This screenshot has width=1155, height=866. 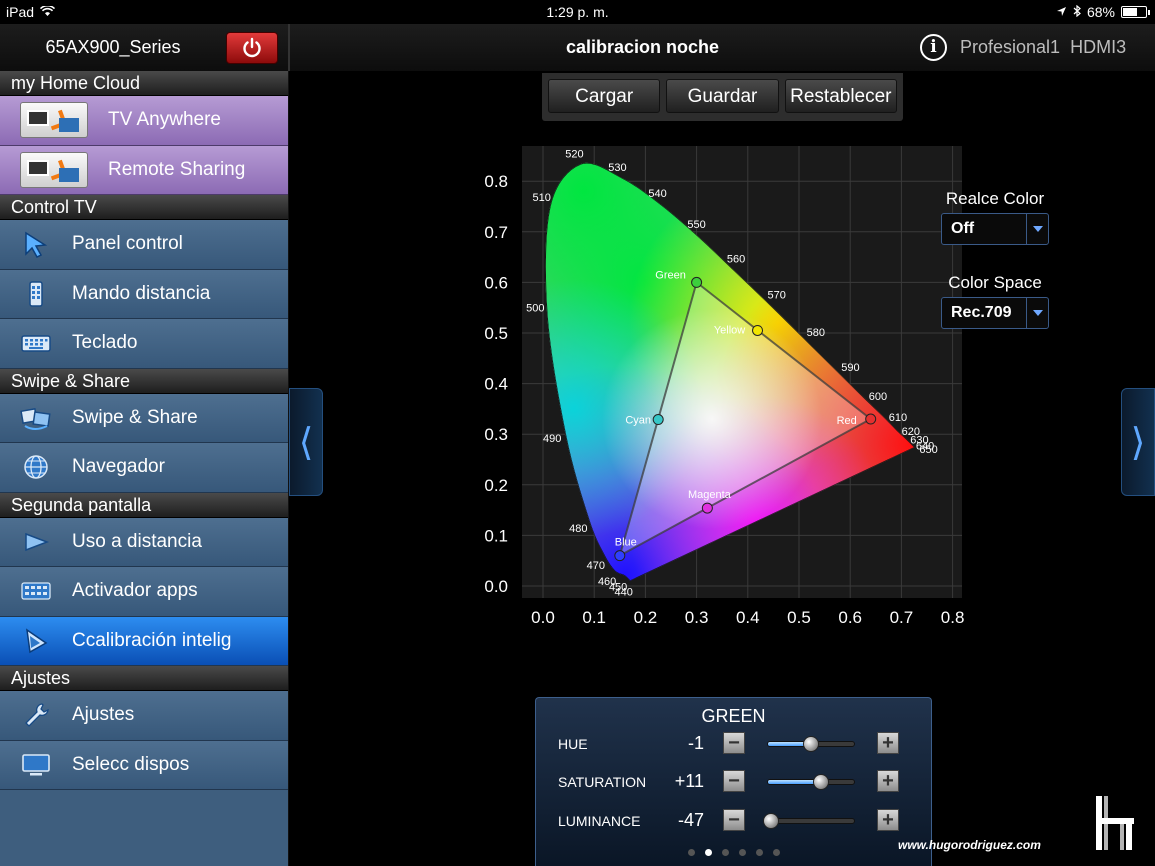 I want to click on watermark: www.hugorodriguez.com, so click(x=969, y=845).